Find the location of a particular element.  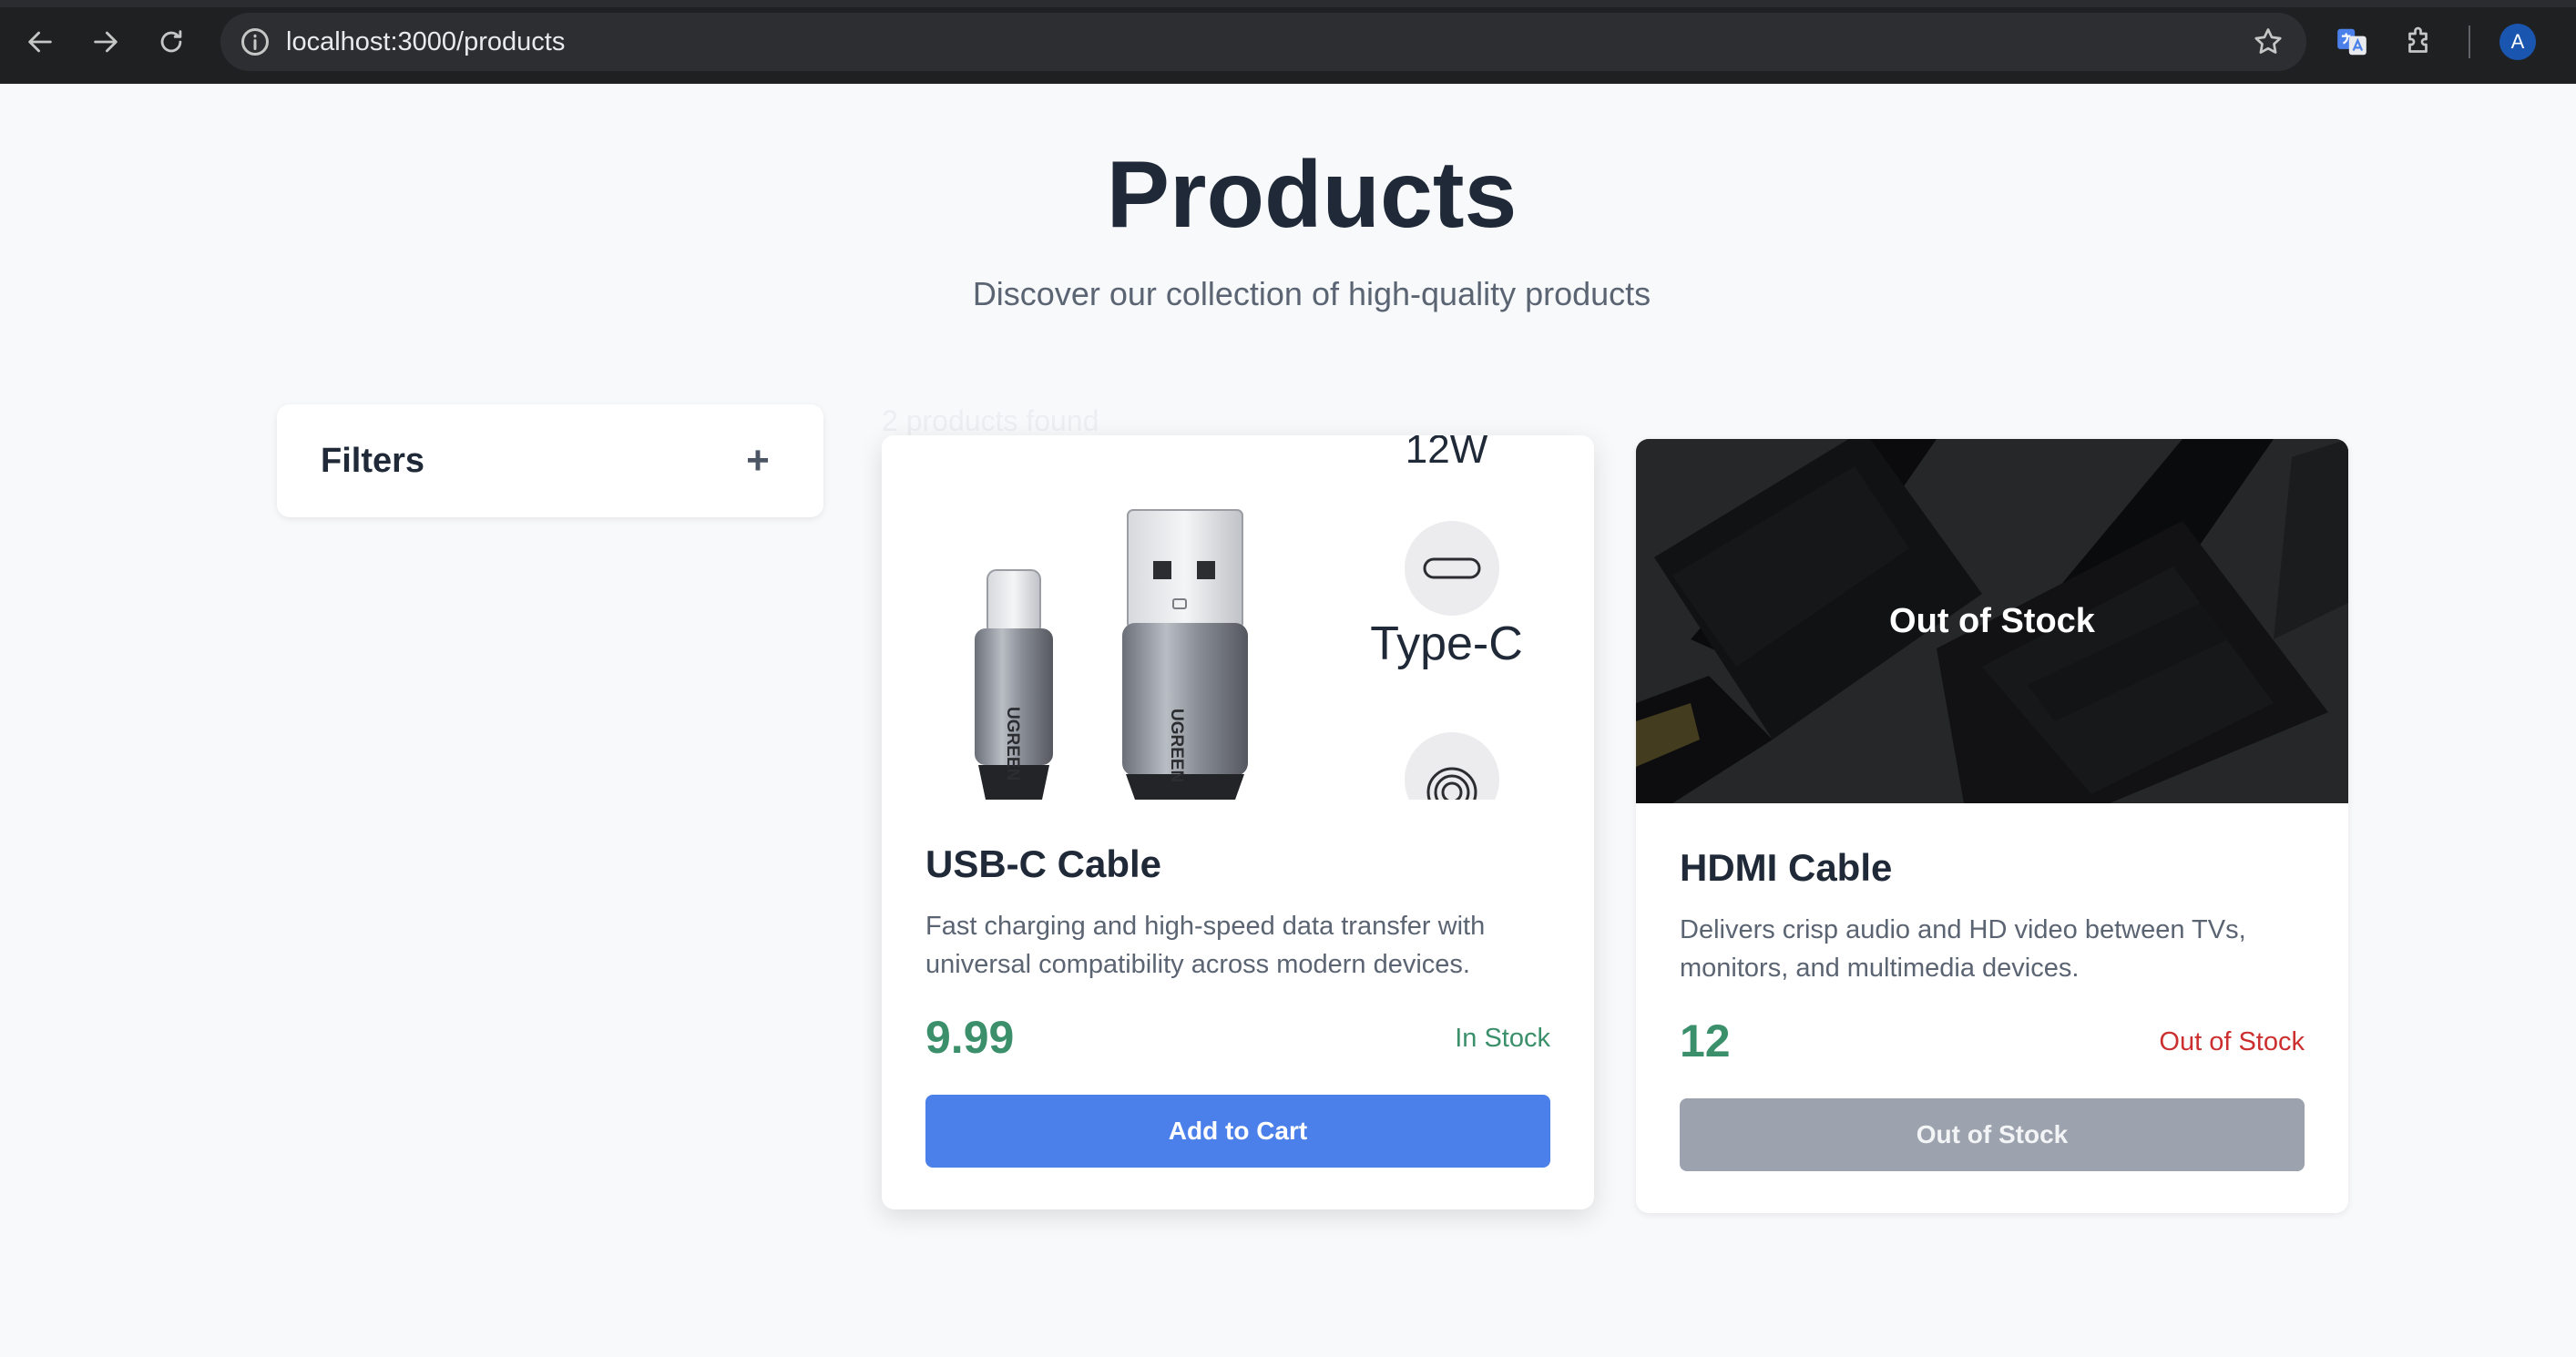

out-of-stock-button: Out of Stock is located at coordinates (1992, 1134).